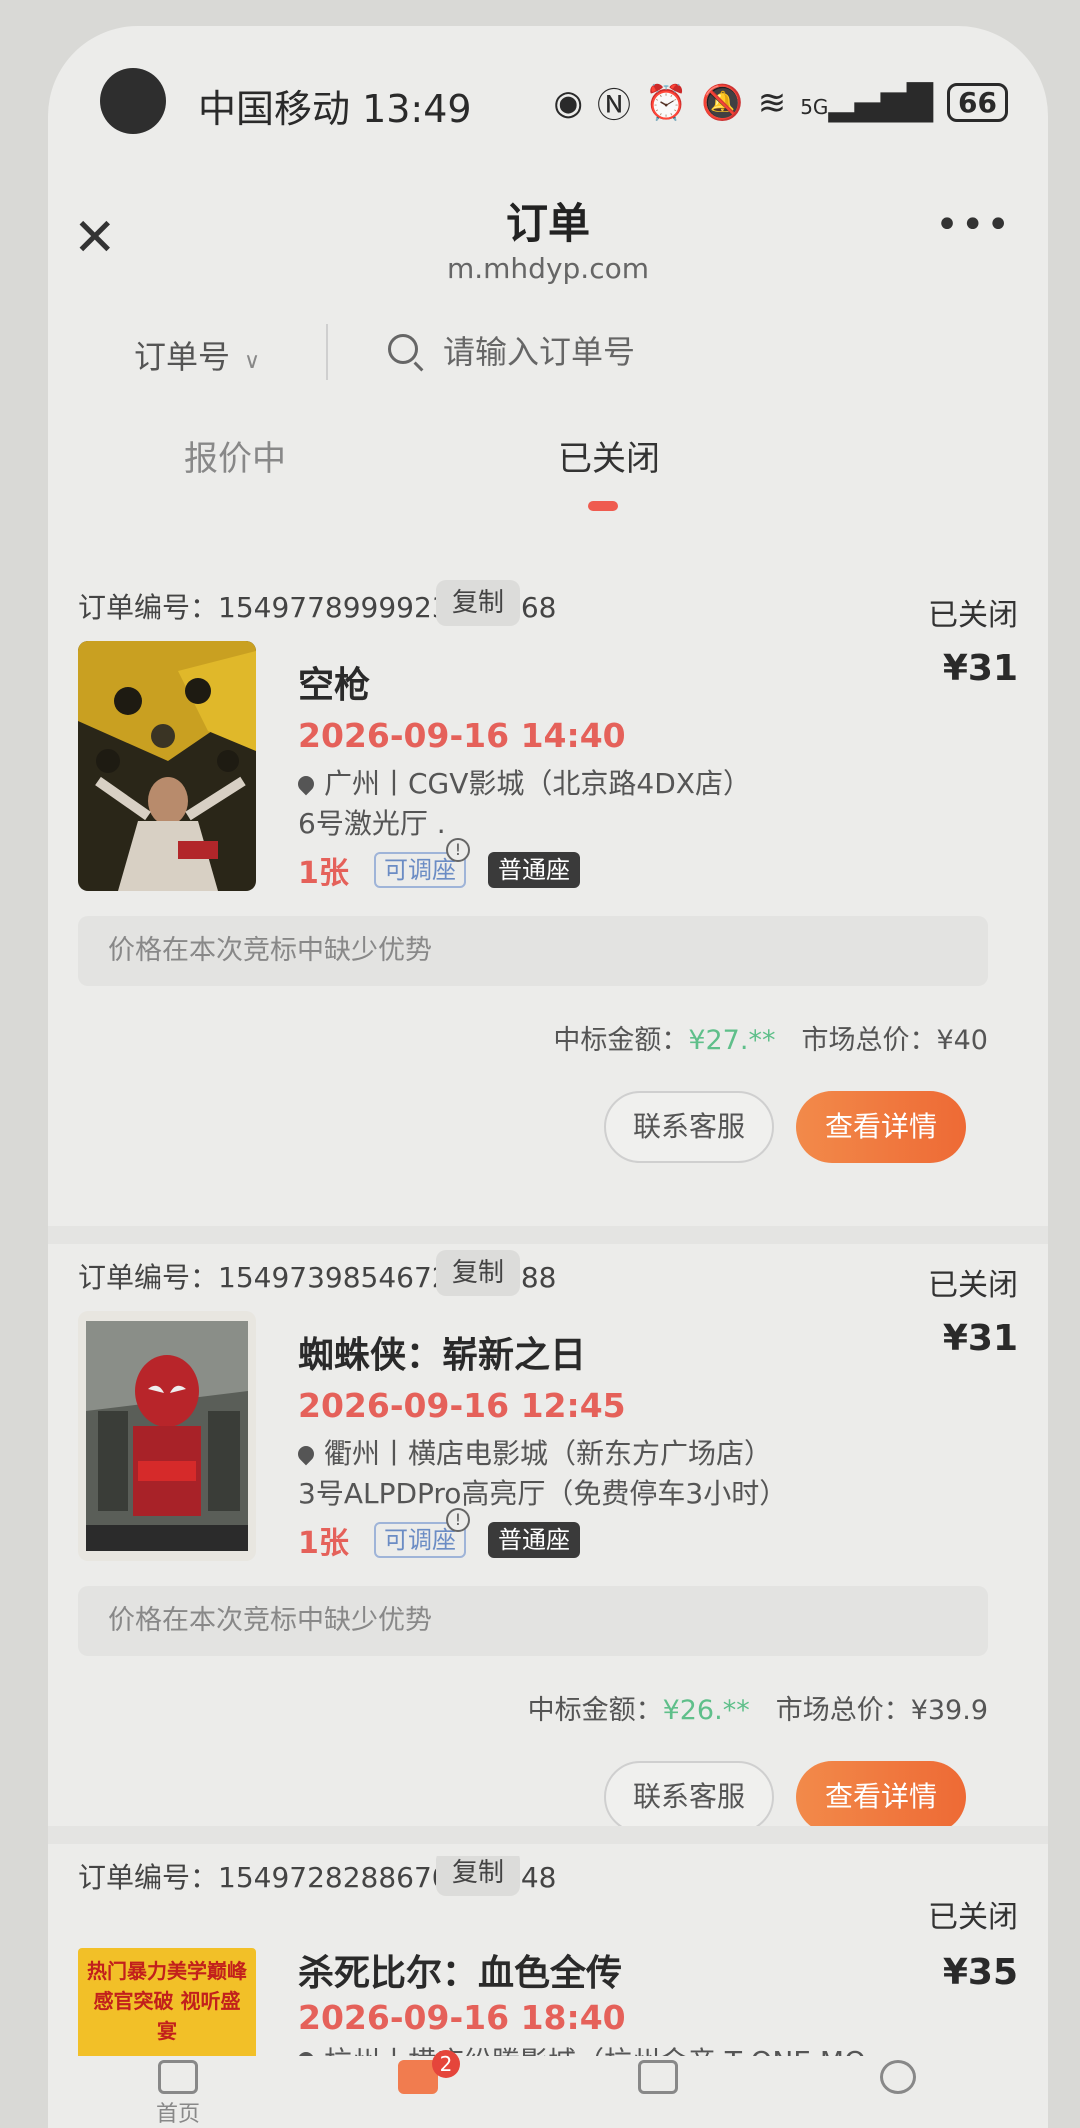 The width and height of the screenshot is (1080, 2128). I want to click on hall-name: 3号ALPDPro高亮厅（免费停车3小时）, so click(543, 1493).